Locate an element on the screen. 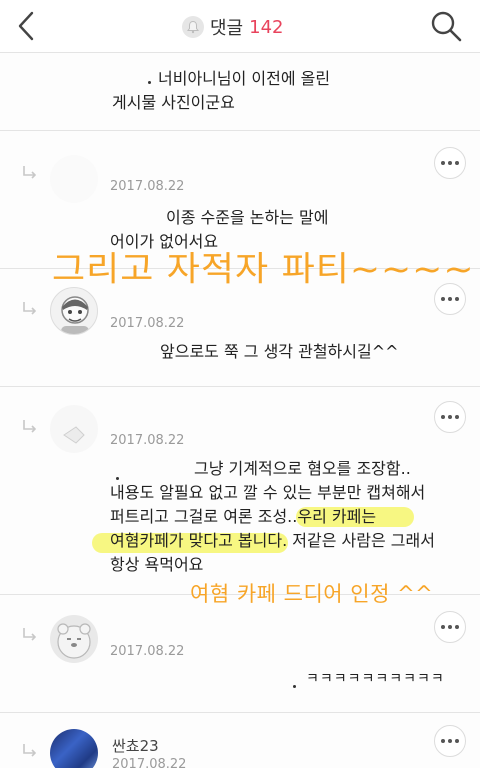 Image resolution: width=480 pixels, height=768 pixels. top-bar: 댓글 142 is located at coordinates (240, 26).